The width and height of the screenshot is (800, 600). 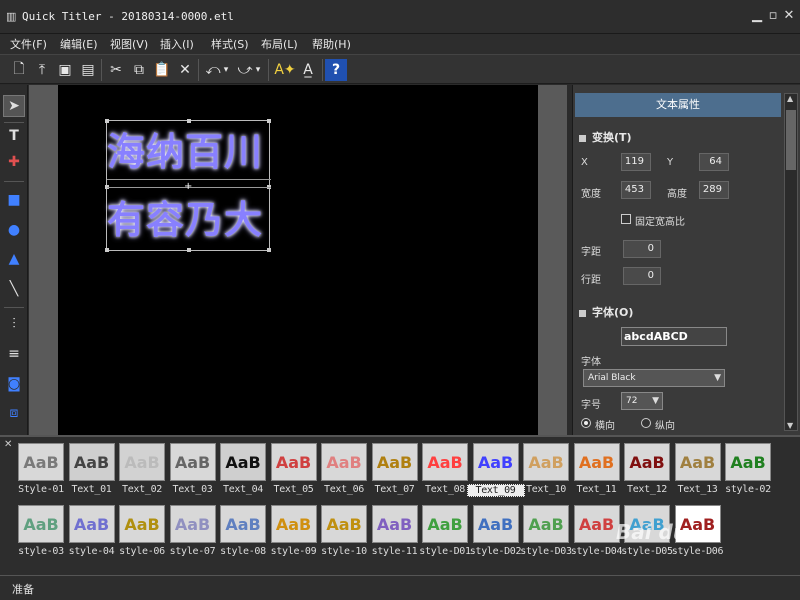 What do you see at coordinates (642, 276) in the screenshot?
I see `line-spacing-field: 0` at bounding box center [642, 276].